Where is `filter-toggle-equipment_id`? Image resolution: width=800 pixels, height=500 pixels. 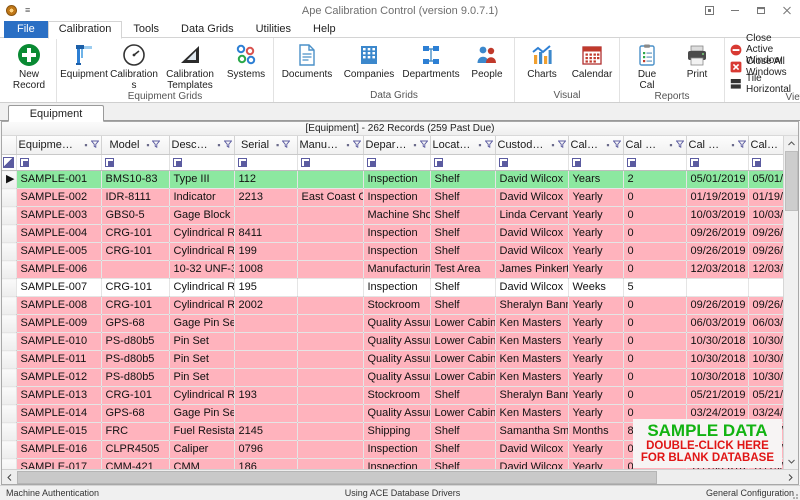
filter-toggle-equipment_id is located at coordinates (24, 162).